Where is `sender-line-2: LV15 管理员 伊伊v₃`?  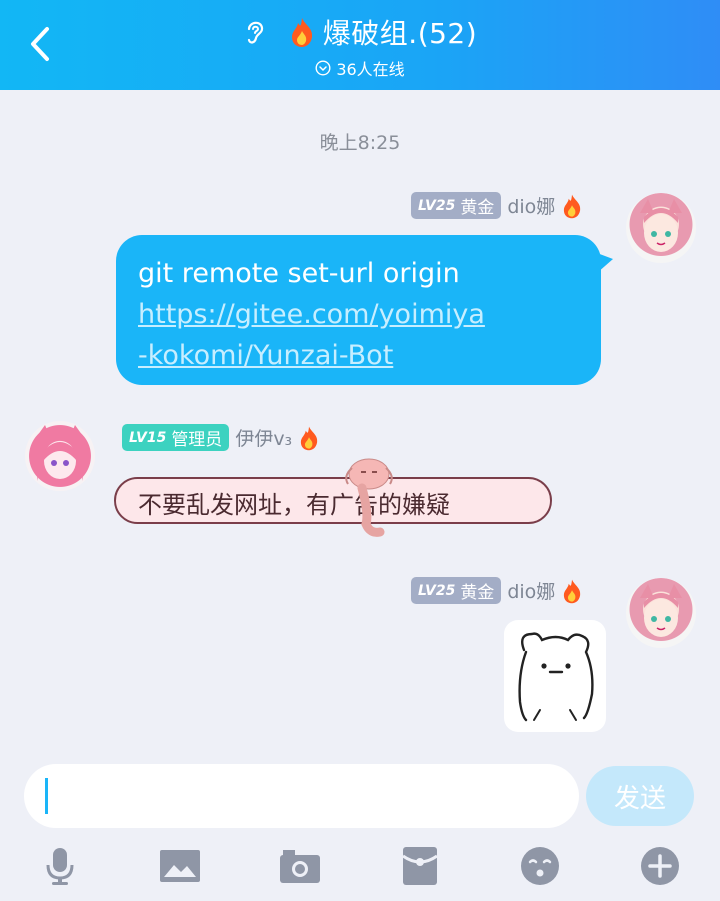 sender-line-2: LV15 管理员 伊伊v₃ is located at coordinates (221, 437).